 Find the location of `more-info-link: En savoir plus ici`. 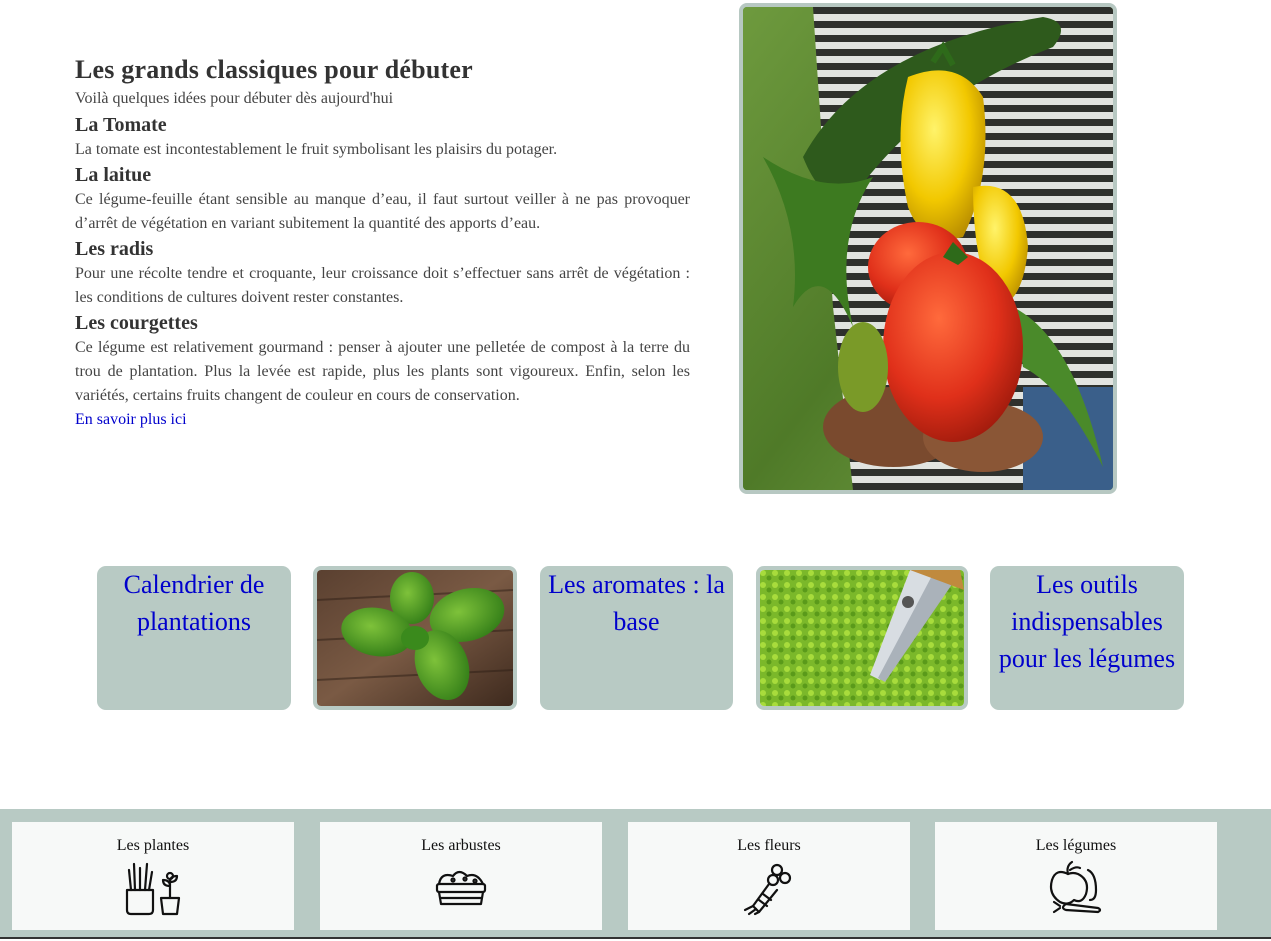

more-info-link: En savoir plus ici is located at coordinates (131, 420).